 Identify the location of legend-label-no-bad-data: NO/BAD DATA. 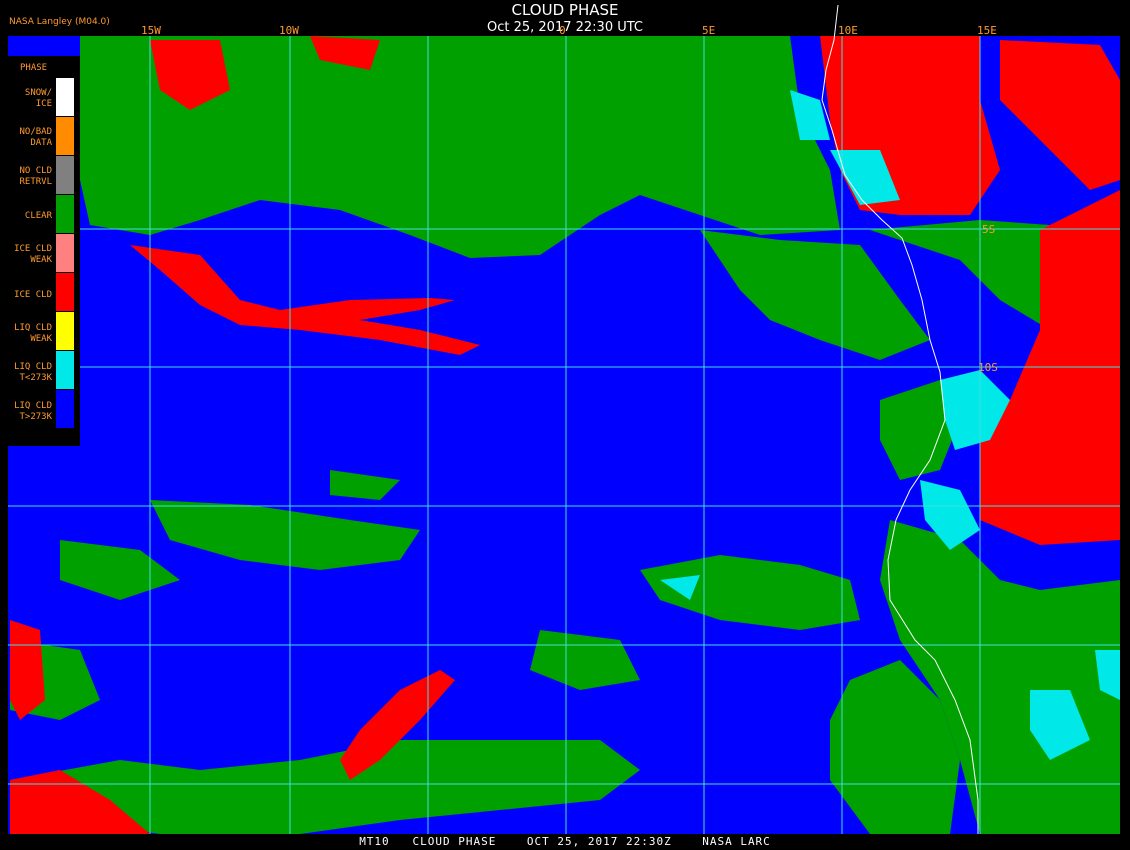
(35, 137).